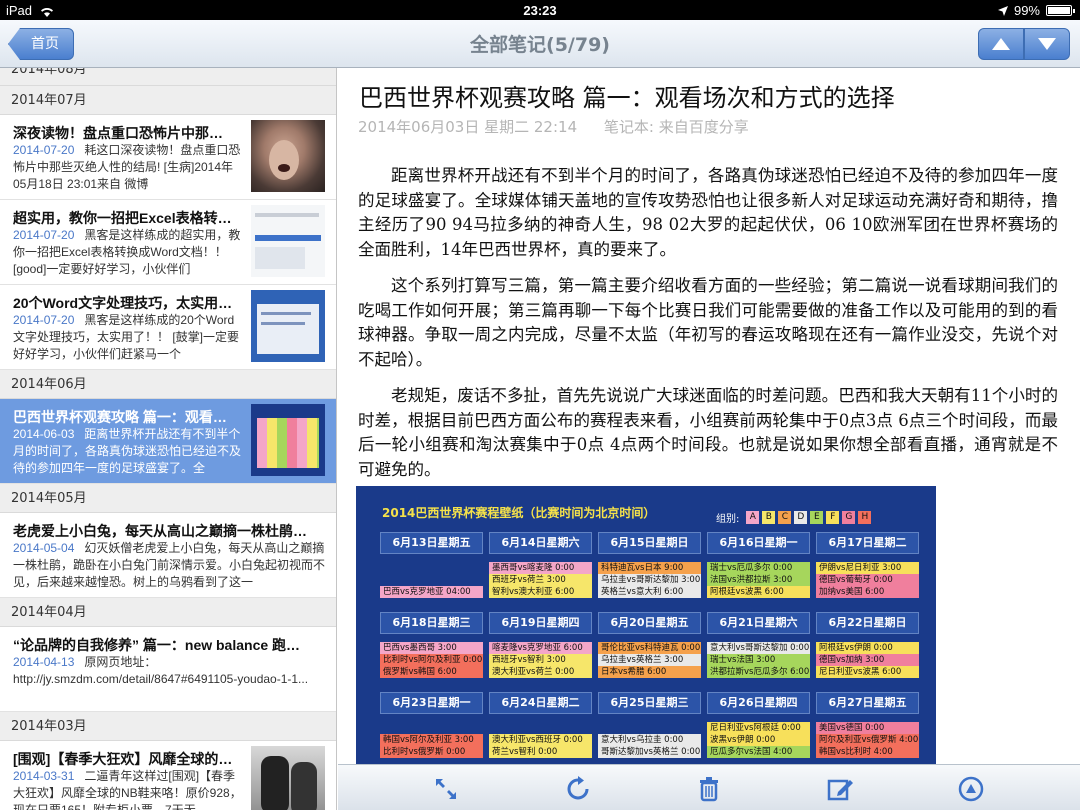 This screenshot has height=810, width=1080. I want to click on navigation-bar: 首页 全部笔记(5/79), so click(540, 44).